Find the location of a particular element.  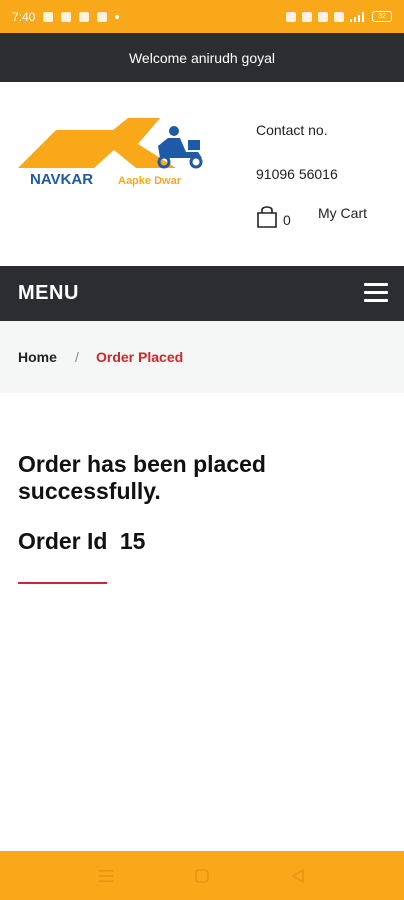

welcome-bar: Welcome anirudh goyal is located at coordinates (202, 57).